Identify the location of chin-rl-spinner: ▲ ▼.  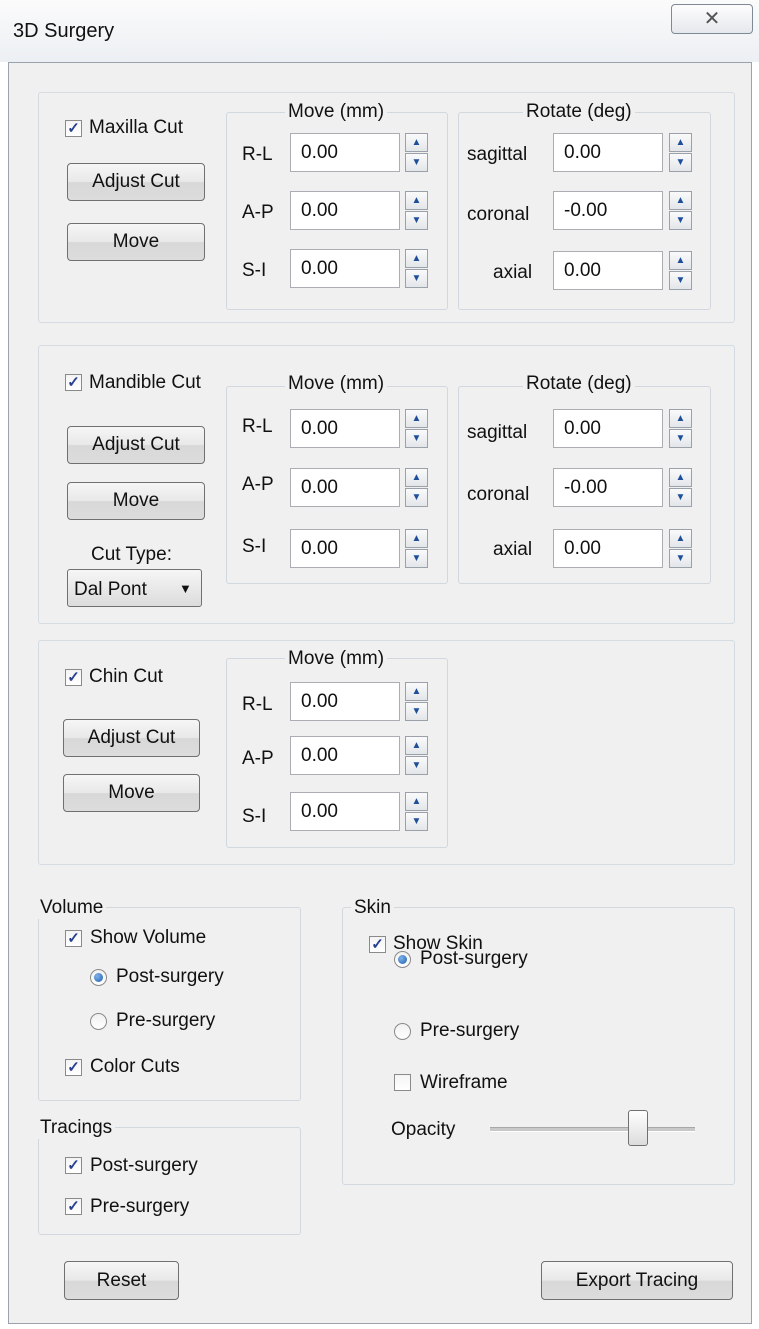
(416, 701).